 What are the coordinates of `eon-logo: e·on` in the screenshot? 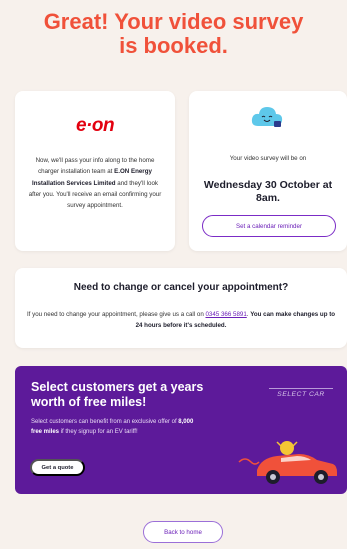 It's located at (95, 125).